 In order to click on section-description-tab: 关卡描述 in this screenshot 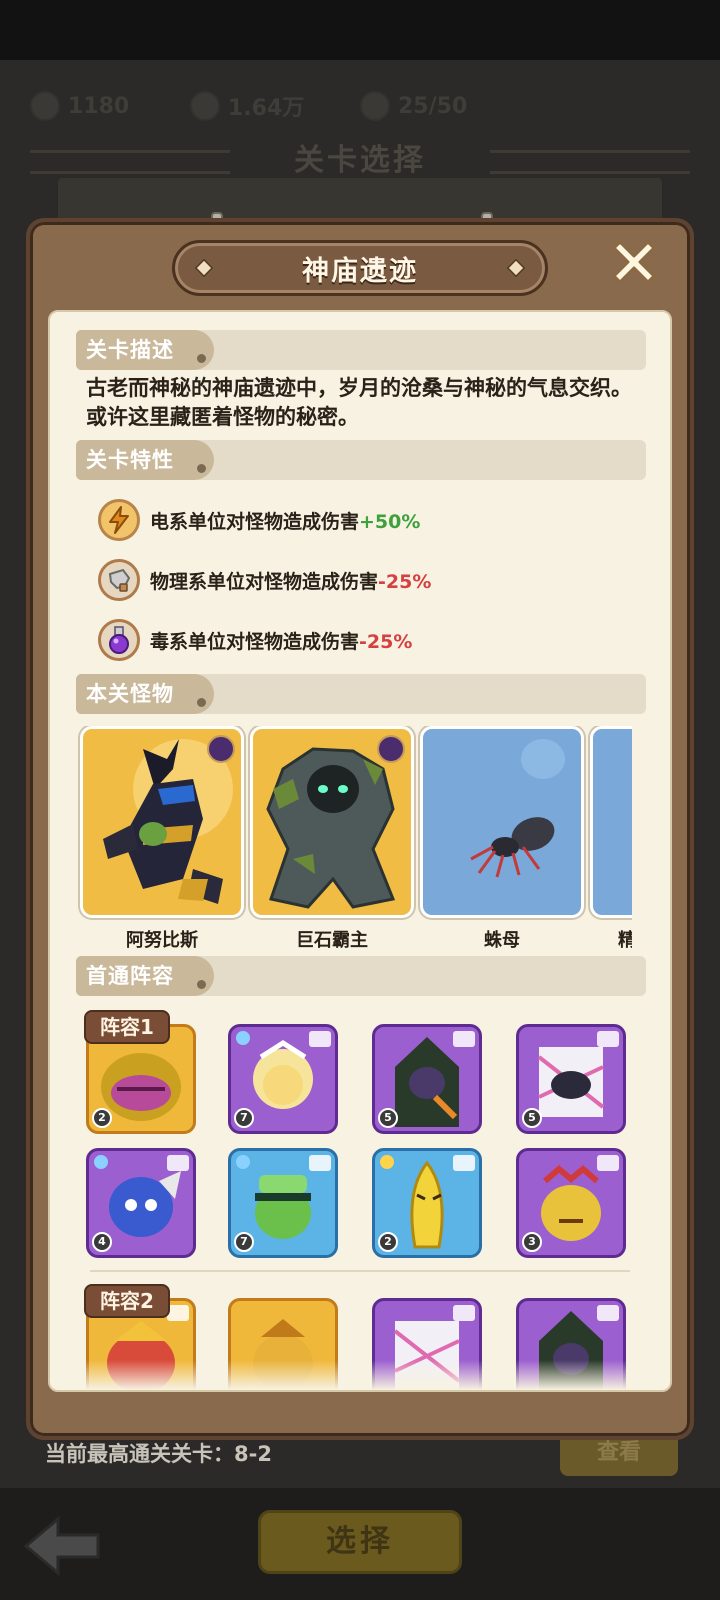, I will do `click(145, 350)`.